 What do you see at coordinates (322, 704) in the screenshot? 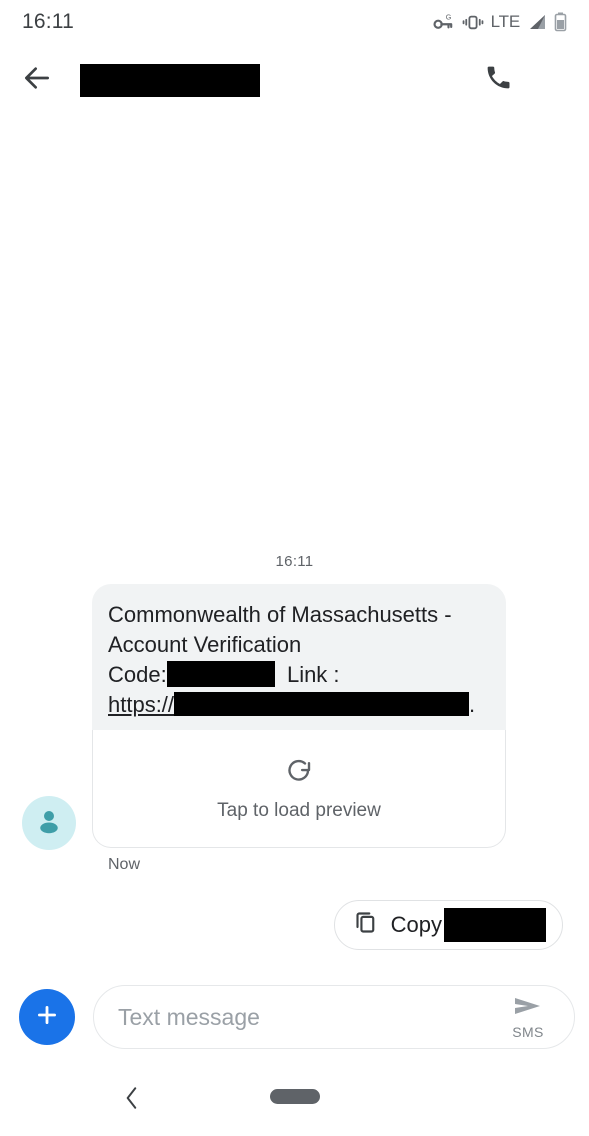
I see `message-link-redacted` at bounding box center [322, 704].